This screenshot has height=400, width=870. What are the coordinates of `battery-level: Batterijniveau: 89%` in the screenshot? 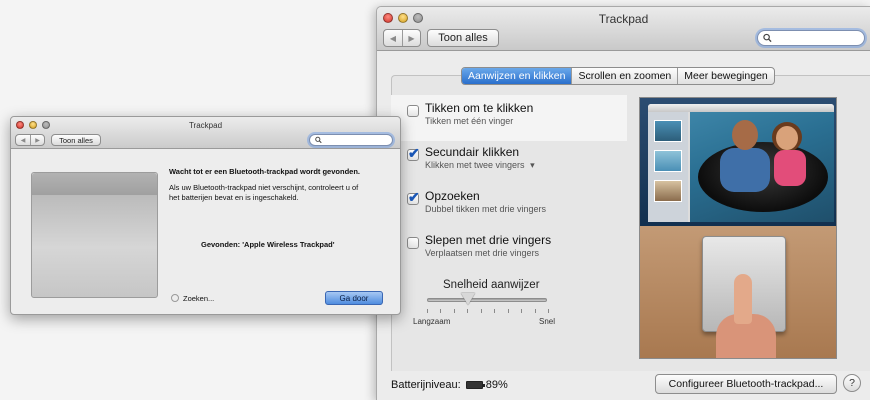 It's located at (449, 385).